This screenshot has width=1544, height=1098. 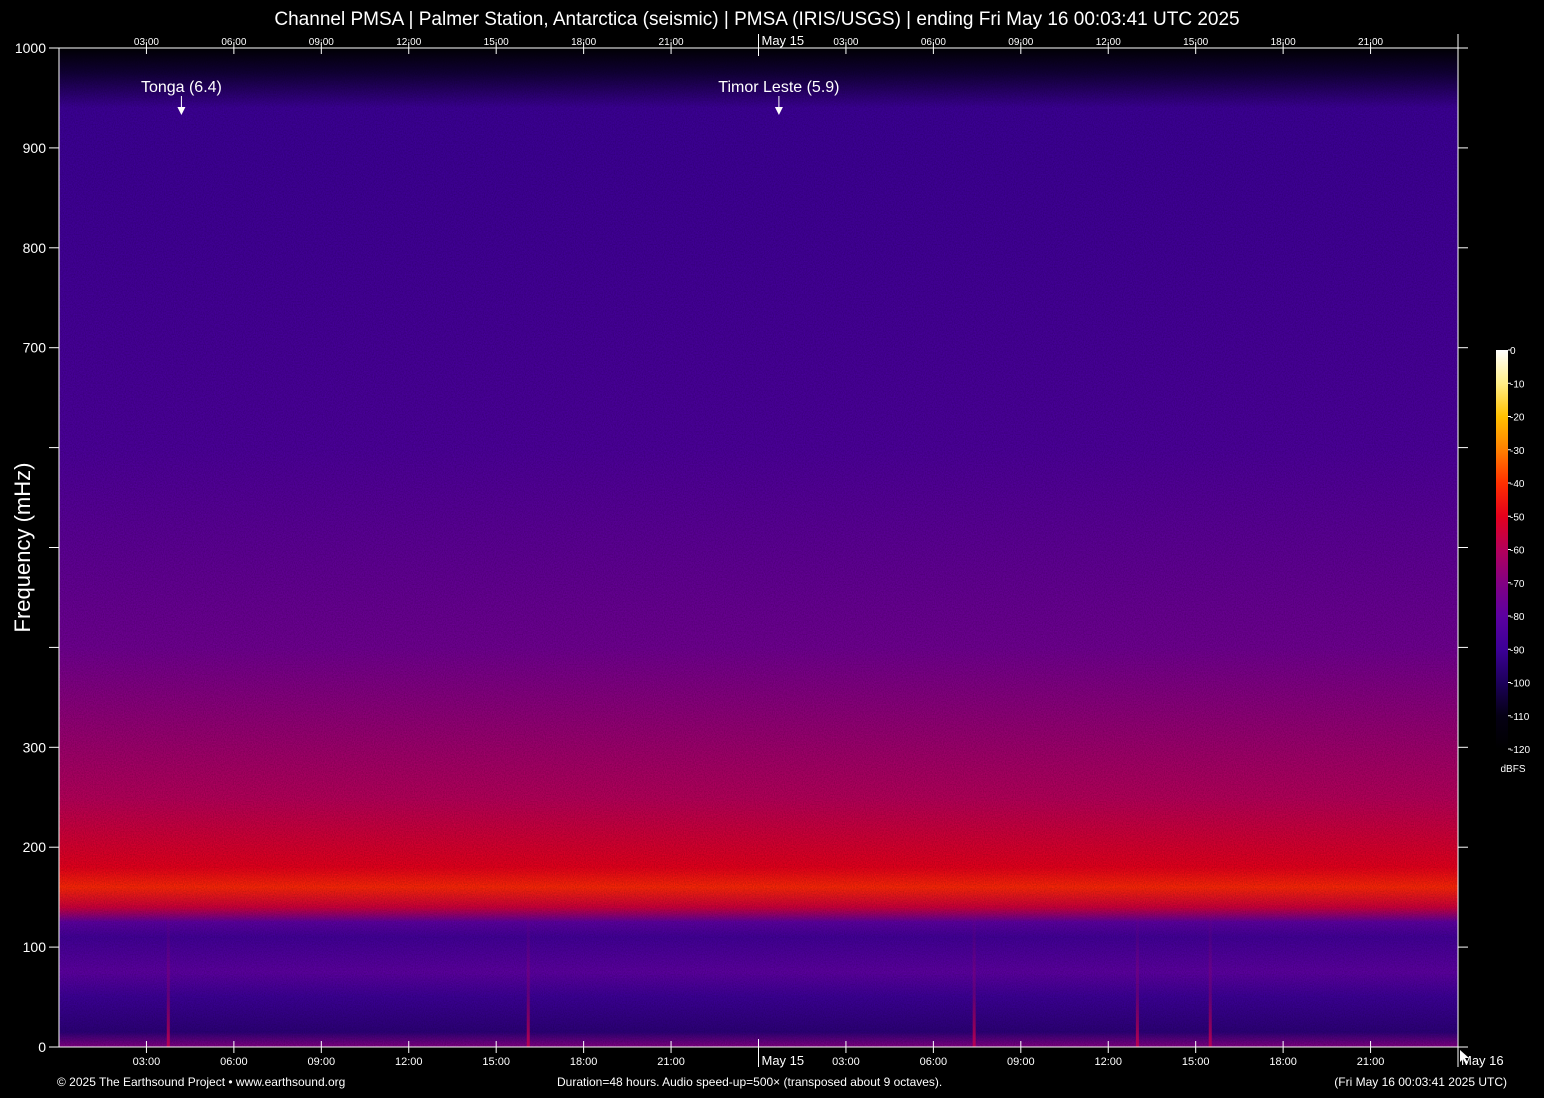 What do you see at coordinates (778, 87) in the screenshot?
I see `event-label: Timor Leste (5.9)` at bounding box center [778, 87].